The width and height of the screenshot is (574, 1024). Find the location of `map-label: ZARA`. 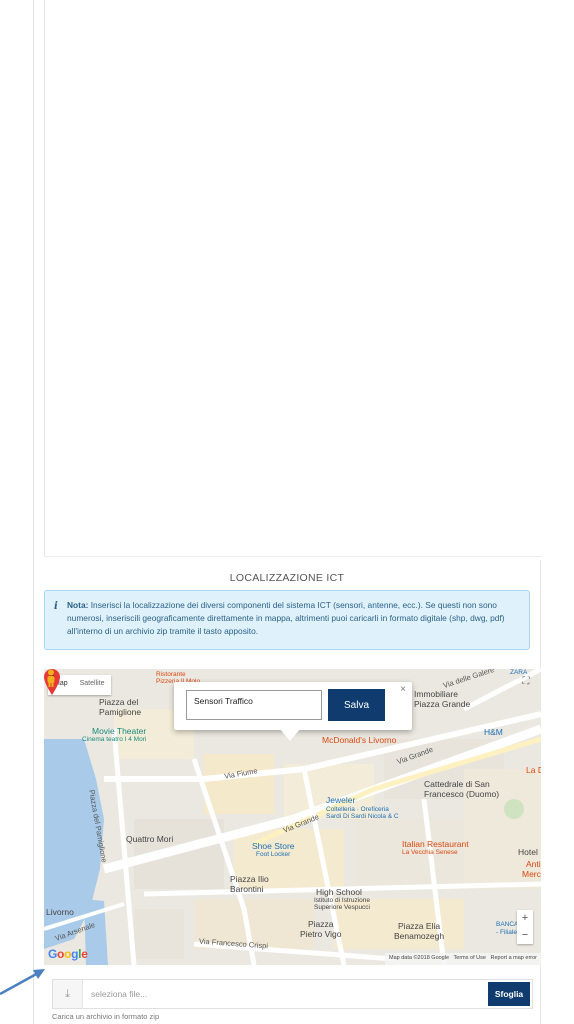

map-label: ZARA is located at coordinates (519, 672).